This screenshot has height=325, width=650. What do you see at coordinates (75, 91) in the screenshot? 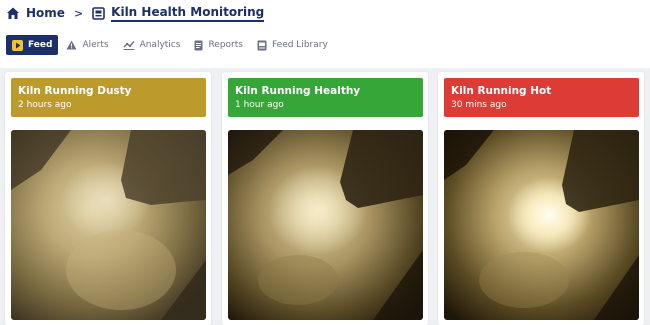
I see `card-title: Kiln Running Dusty` at bounding box center [75, 91].